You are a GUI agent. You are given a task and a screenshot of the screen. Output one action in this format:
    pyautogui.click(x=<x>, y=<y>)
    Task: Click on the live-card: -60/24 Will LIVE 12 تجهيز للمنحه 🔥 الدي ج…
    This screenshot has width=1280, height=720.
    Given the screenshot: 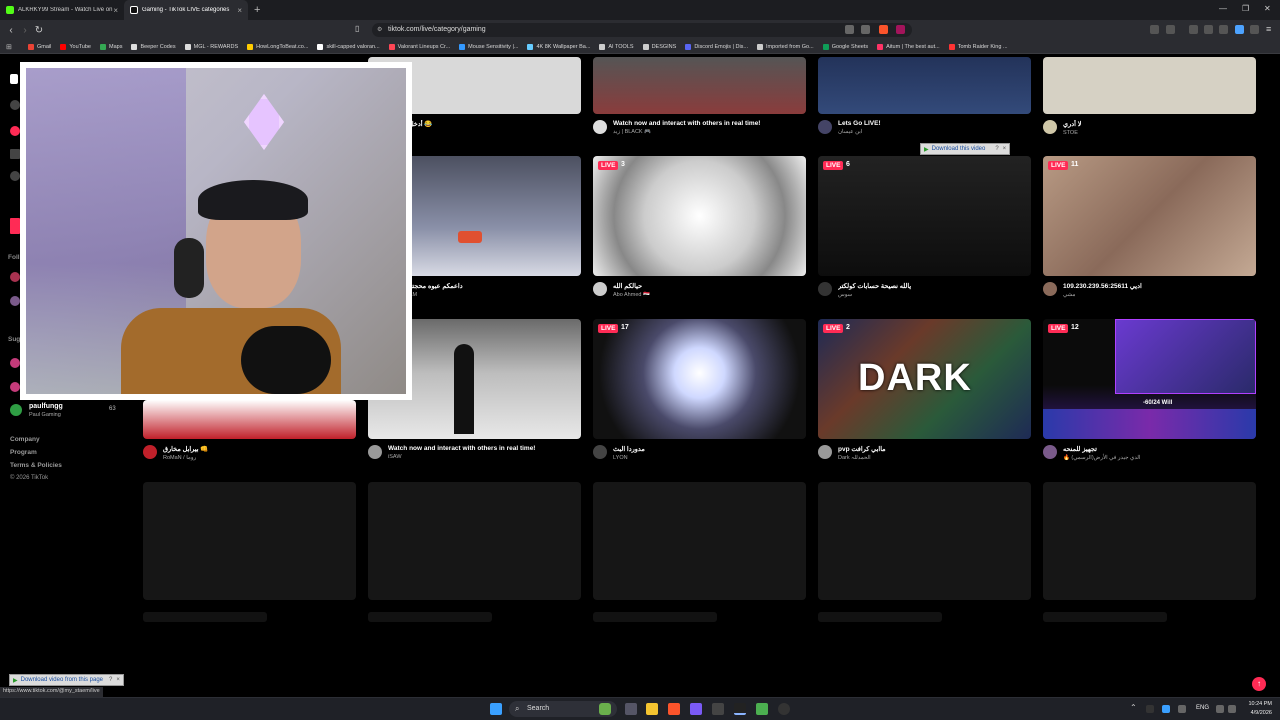 What is the action you would take?
    pyautogui.click(x=1149, y=390)
    